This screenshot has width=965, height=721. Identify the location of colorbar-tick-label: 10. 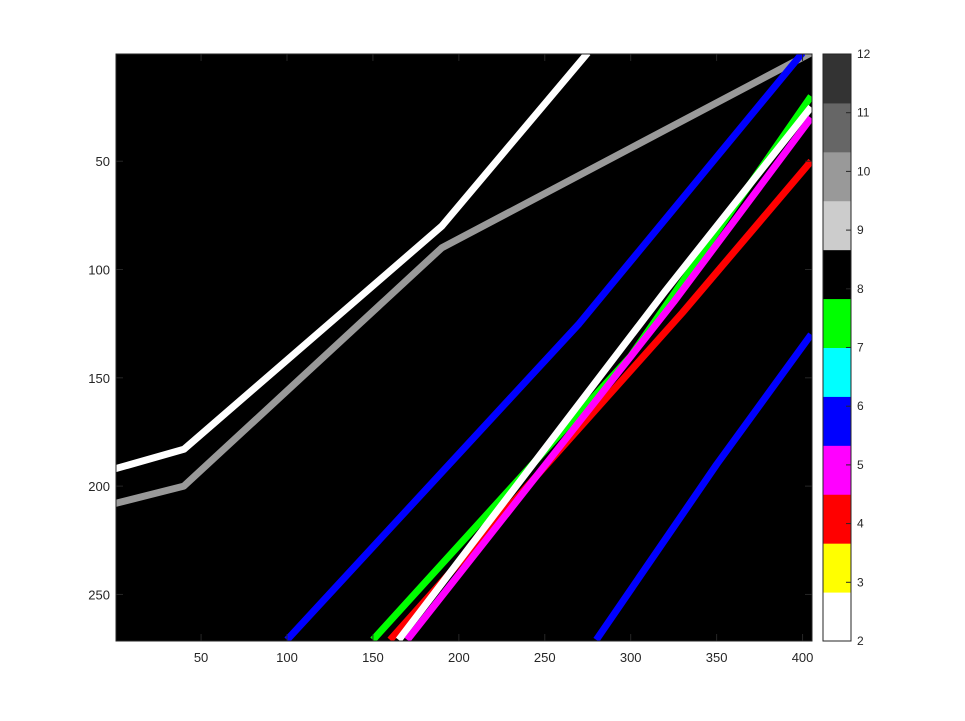
(864, 171).